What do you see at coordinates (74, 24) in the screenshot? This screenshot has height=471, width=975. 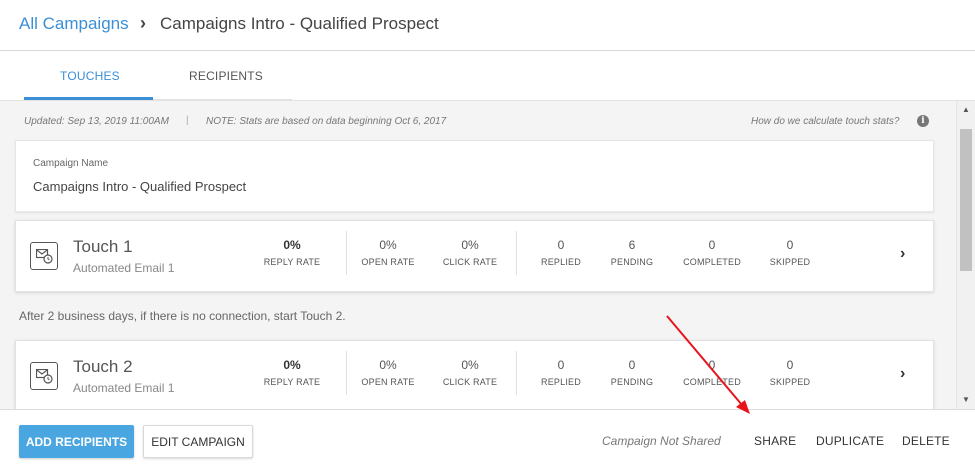 I see `breadcrumb-all-campaigns-link: All Campaigns` at bounding box center [74, 24].